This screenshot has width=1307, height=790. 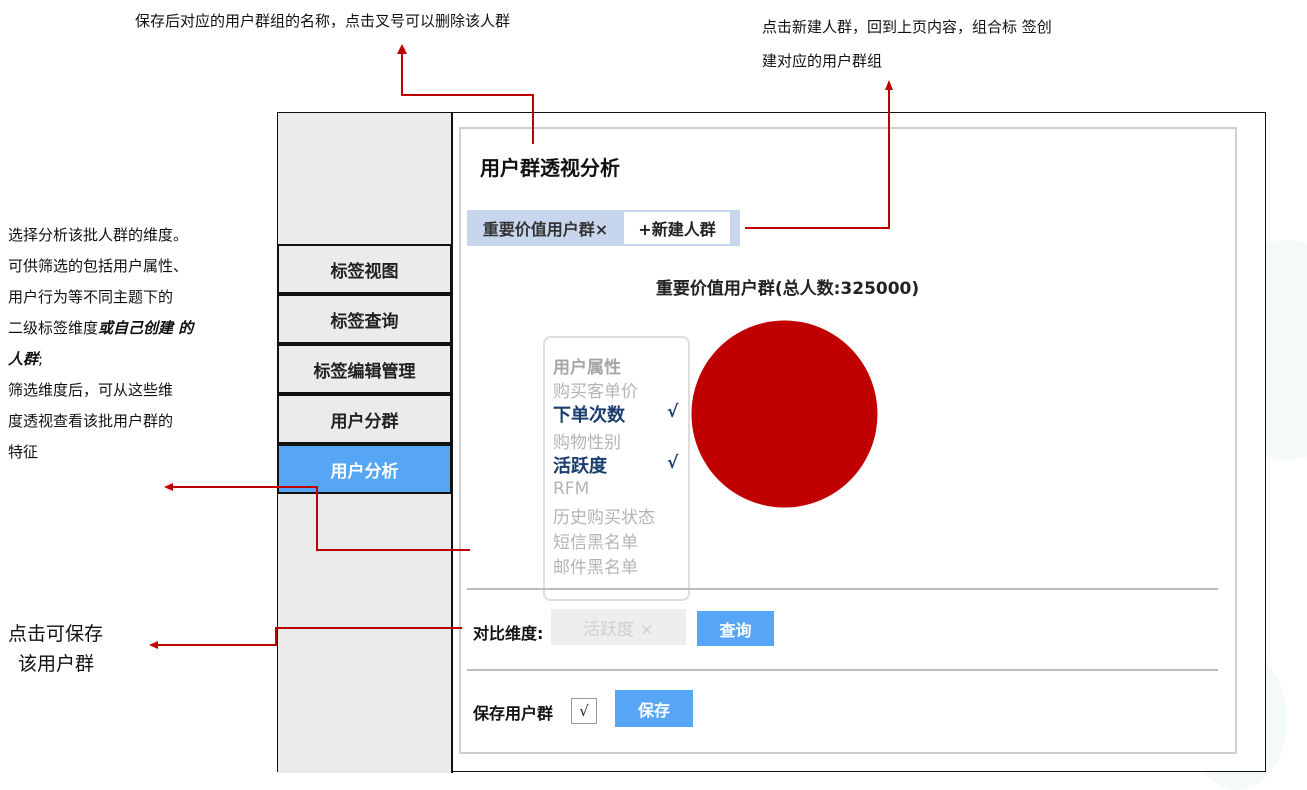 I want to click on arrow-to-top-left-note, so click(x=467, y=98).